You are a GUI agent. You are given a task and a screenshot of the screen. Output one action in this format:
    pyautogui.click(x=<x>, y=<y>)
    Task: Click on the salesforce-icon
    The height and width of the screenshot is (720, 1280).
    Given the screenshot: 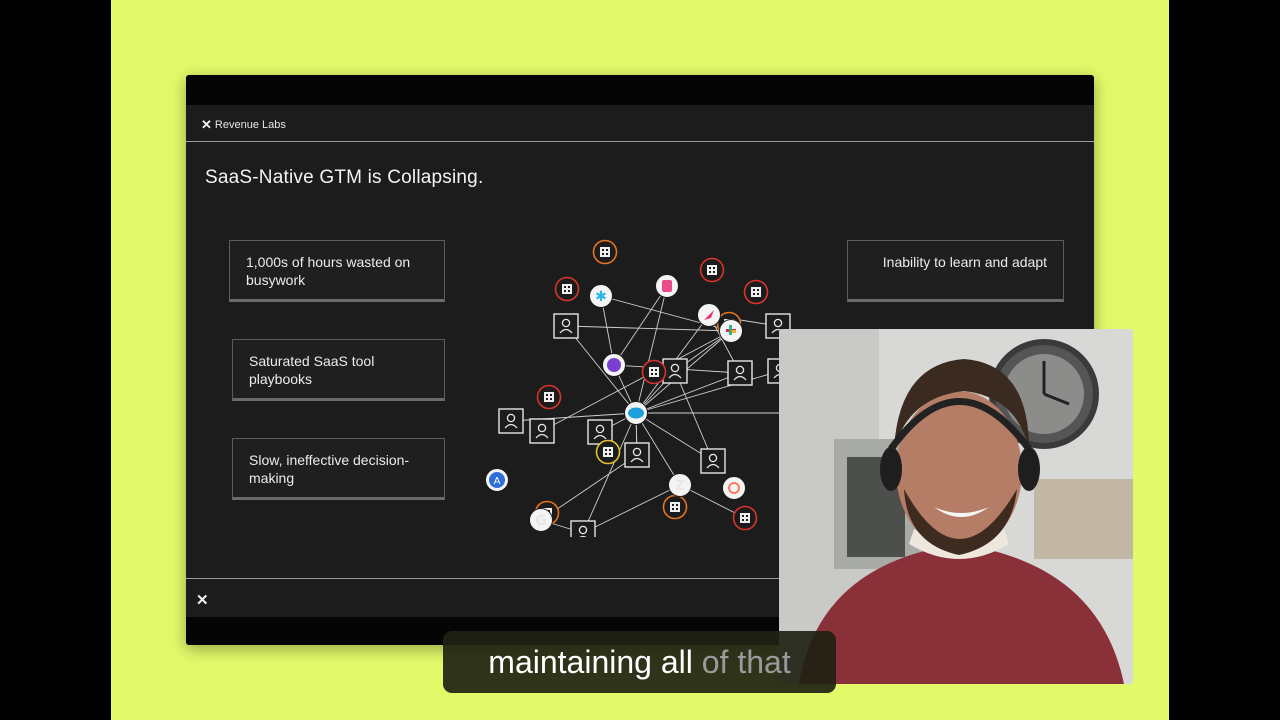 What is the action you would take?
    pyautogui.click(x=636, y=413)
    